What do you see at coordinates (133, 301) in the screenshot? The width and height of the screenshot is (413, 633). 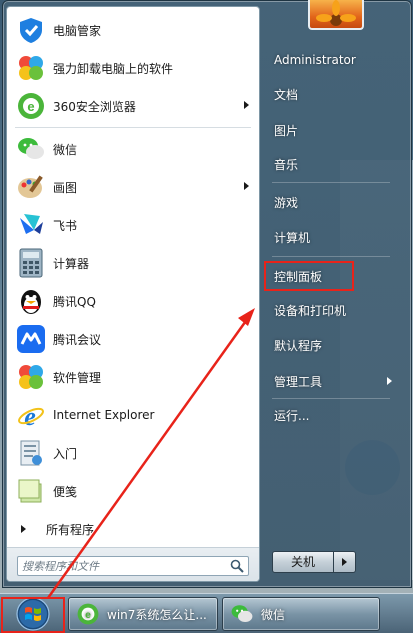 I see `program-item-qq: 腾讯QQ` at bounding box center [133, 301].